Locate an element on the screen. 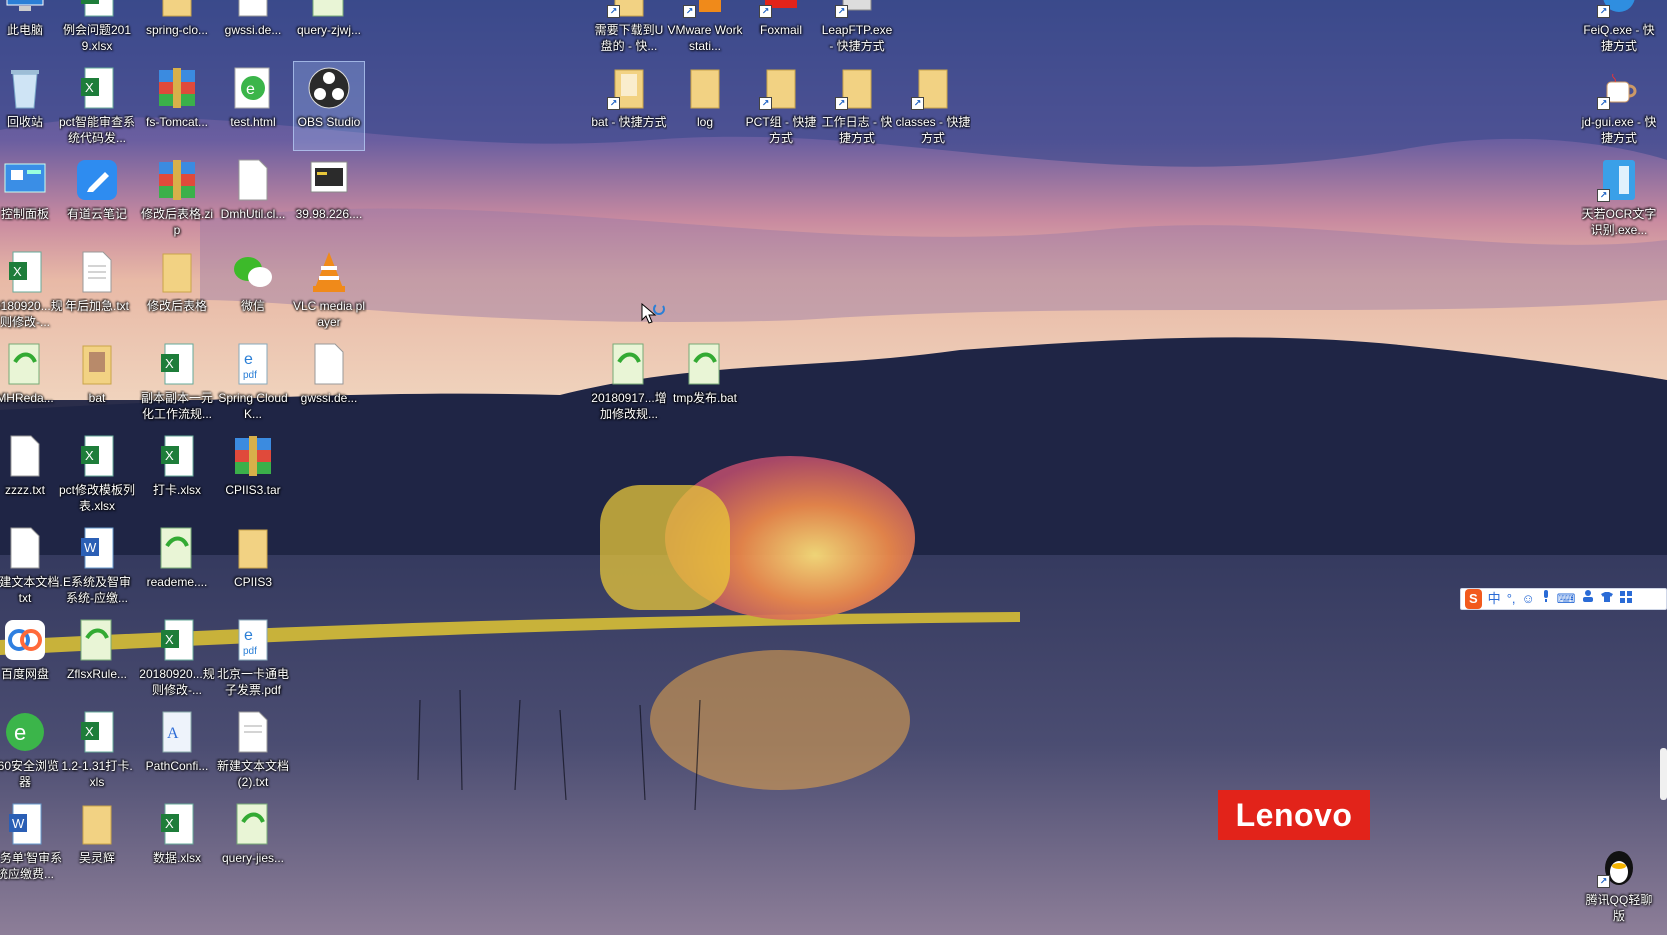 The image size is (1667, 935). ime-tools-icon is located at coordinates (1625, 599).